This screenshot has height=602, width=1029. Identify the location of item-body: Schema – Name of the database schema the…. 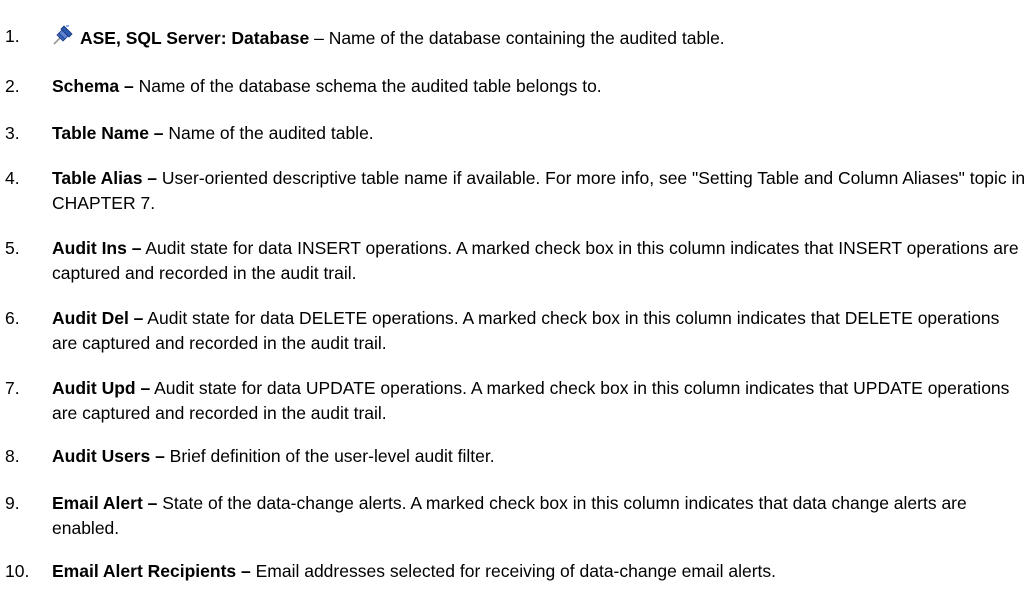
(539, 86).